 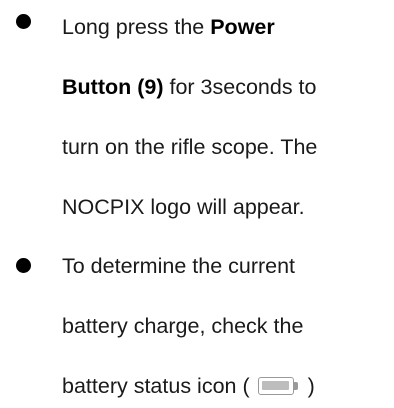 I want to click on text-segment: To determine the current, so click(x=179, y=266).